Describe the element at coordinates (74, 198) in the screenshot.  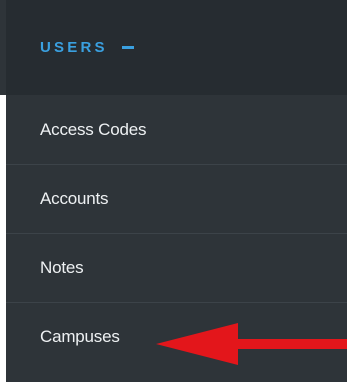
I see `menu-item-label: Accounts` at that location.